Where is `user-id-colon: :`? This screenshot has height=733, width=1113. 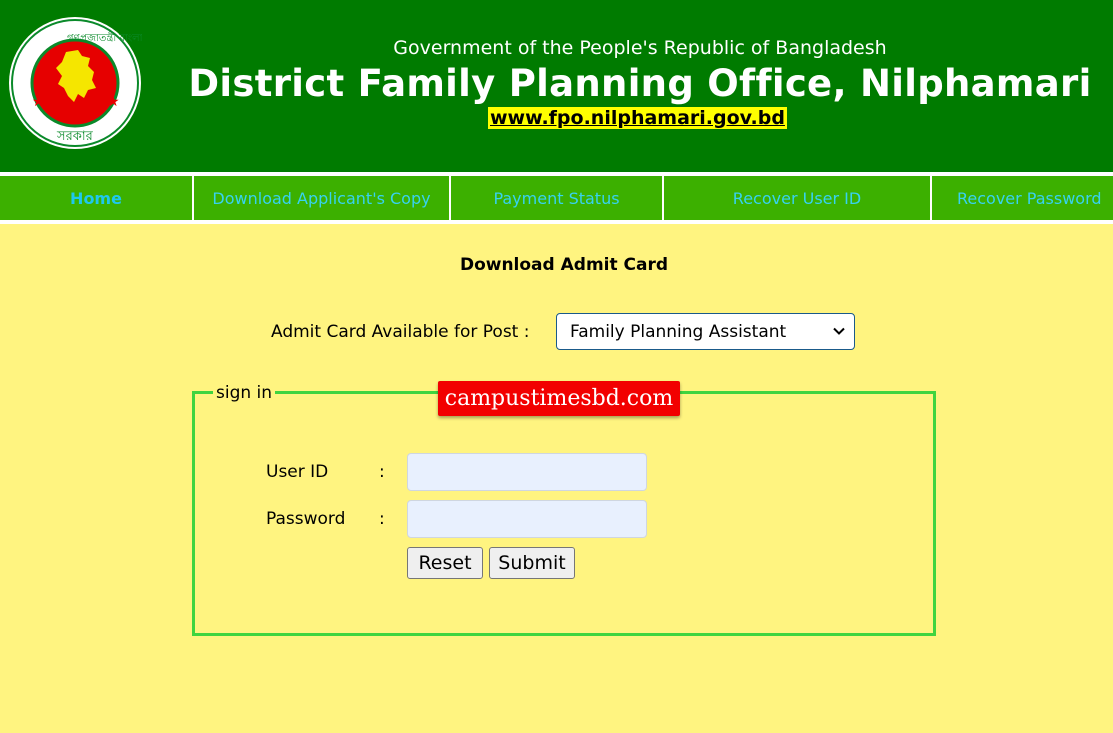
user-id-colon: : is located at coordinates (382, 472).